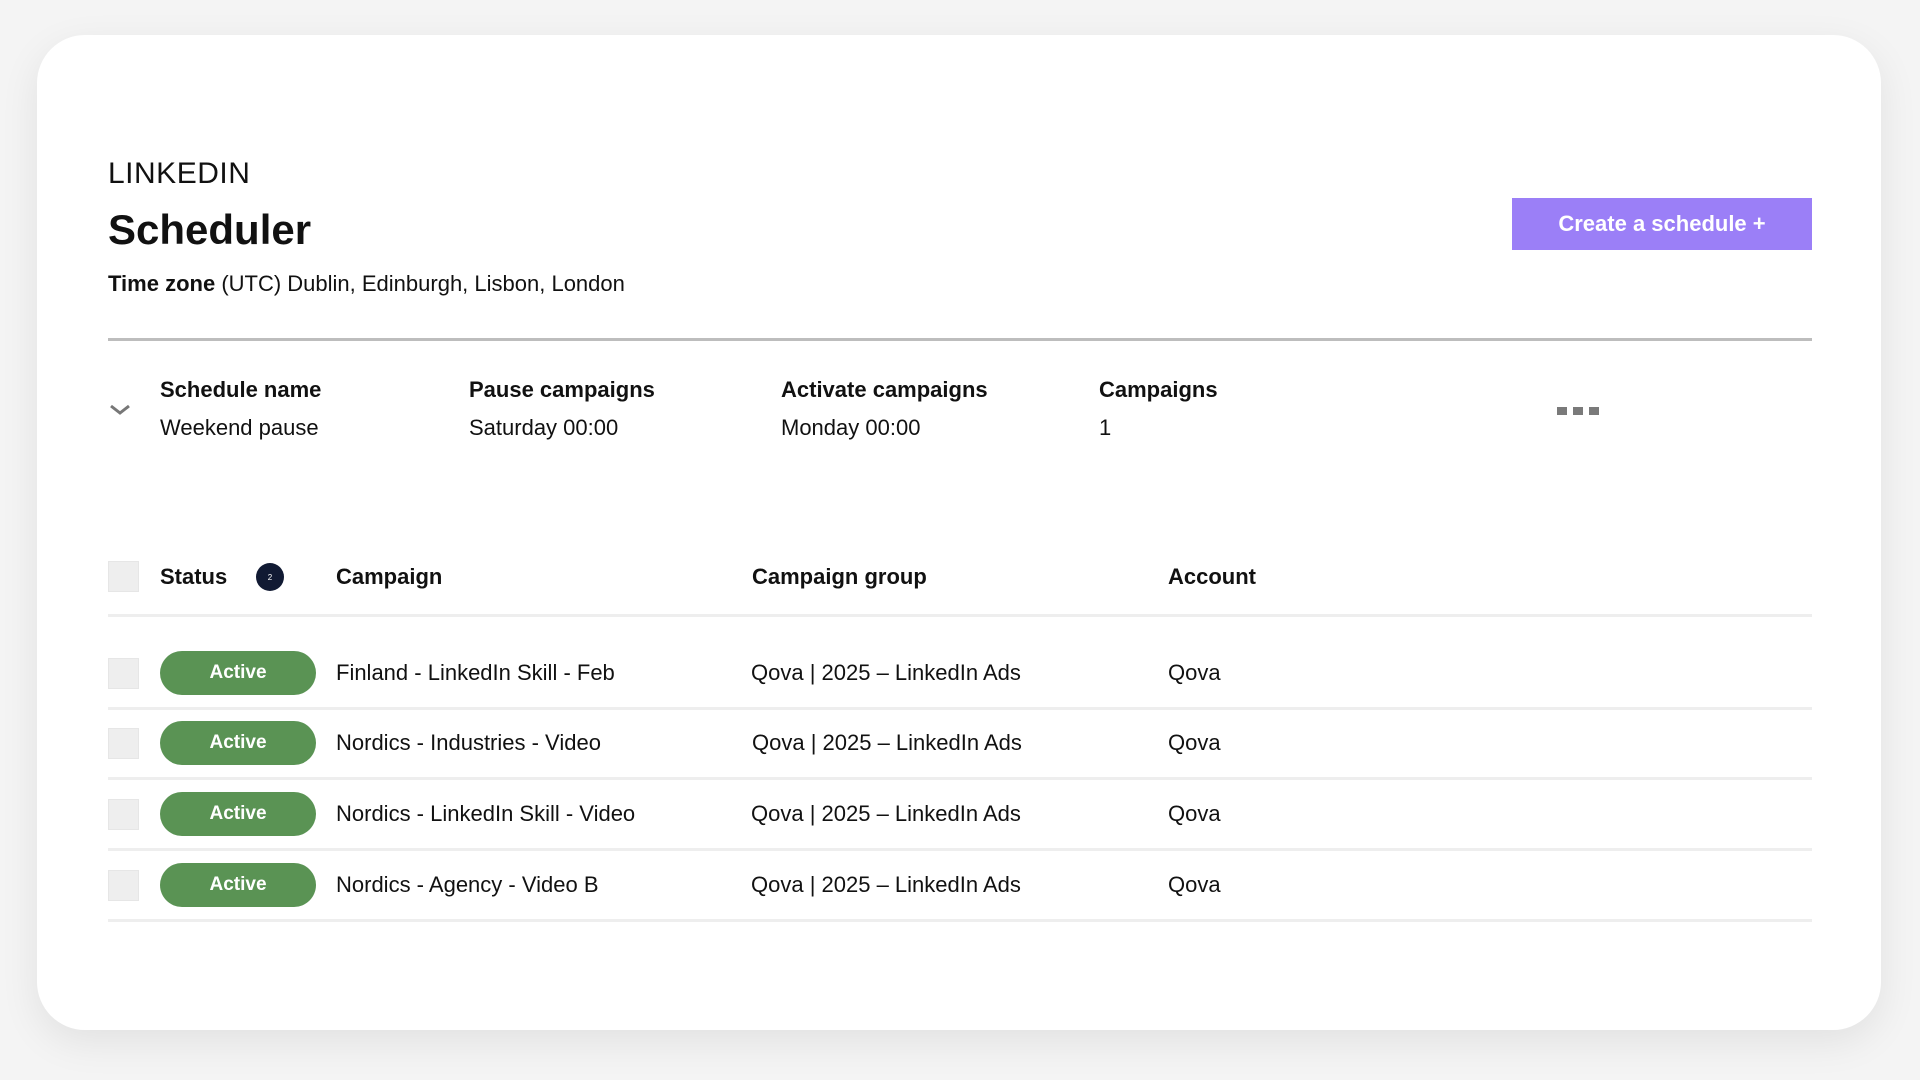  I want to click on campaign-cell: Finland - LinkedIn Skill - Feb, so click(475, 672).